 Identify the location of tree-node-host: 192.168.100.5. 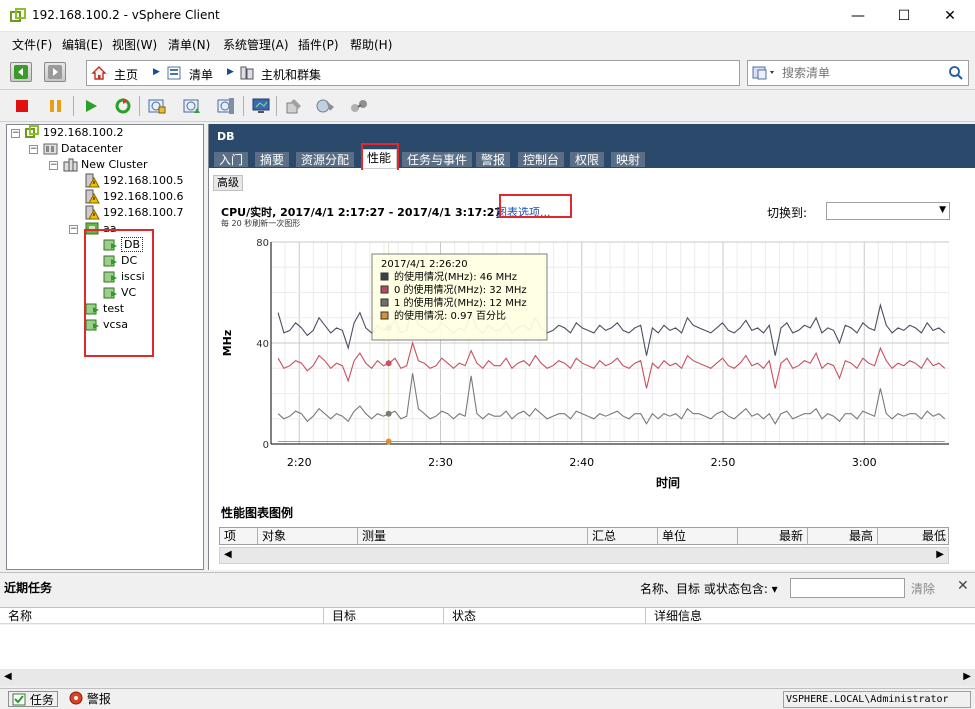
(134, 181).